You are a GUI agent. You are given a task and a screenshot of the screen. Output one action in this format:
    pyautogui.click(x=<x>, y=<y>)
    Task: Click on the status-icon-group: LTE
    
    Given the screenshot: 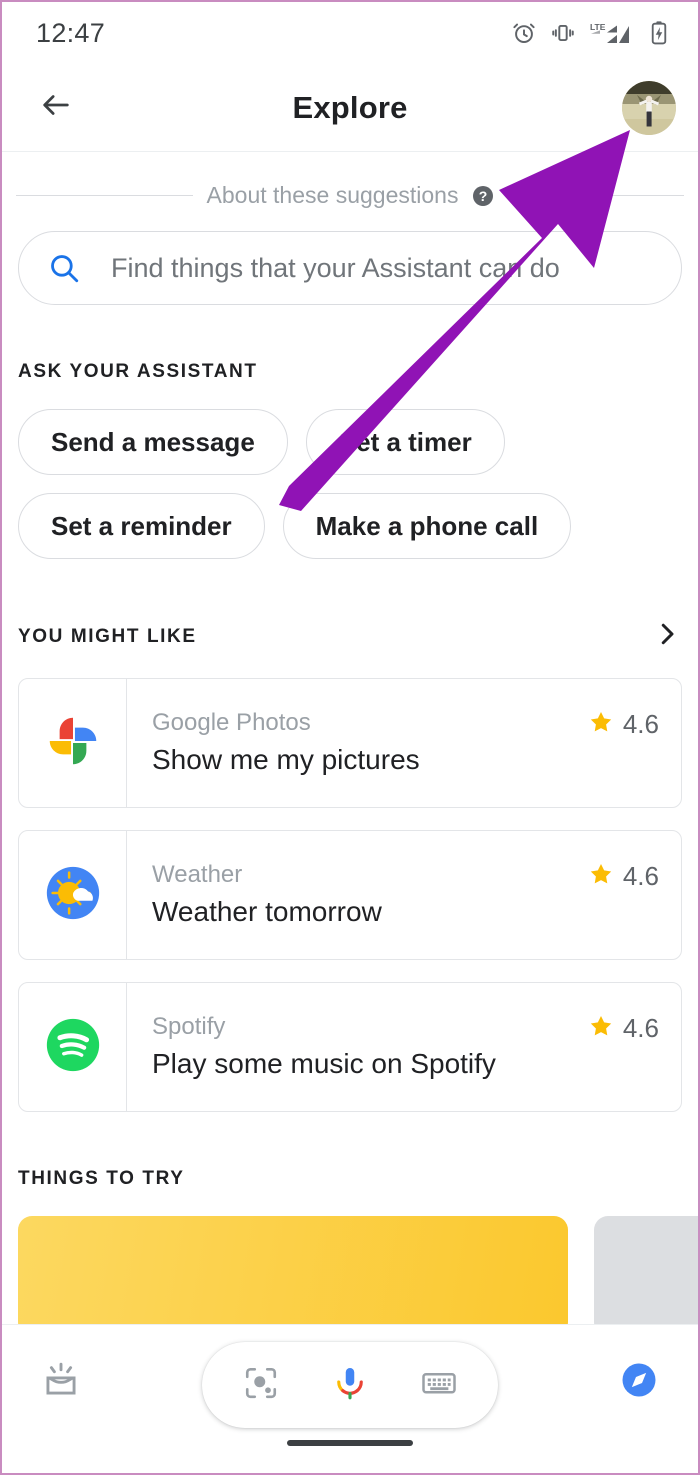 What is the action you would take?
    pyautogui.click(x=590, y=33)
    